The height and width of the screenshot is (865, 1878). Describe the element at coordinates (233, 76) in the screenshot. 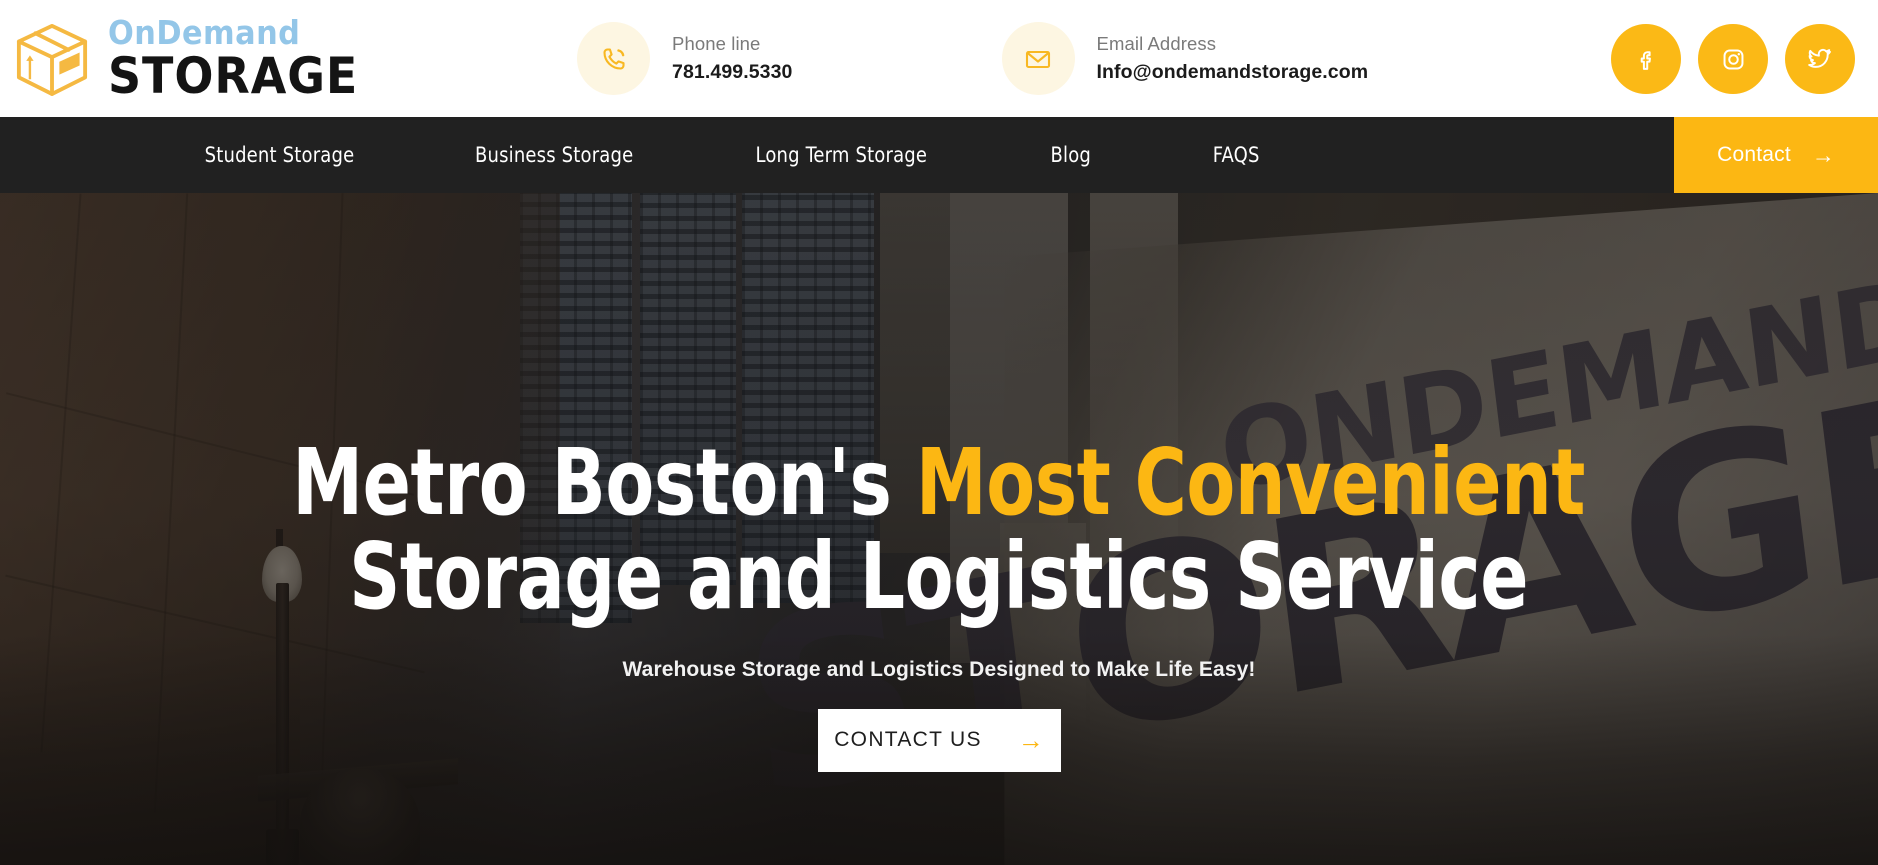

I see `logo-text-bottom: STORAGE` at that location.